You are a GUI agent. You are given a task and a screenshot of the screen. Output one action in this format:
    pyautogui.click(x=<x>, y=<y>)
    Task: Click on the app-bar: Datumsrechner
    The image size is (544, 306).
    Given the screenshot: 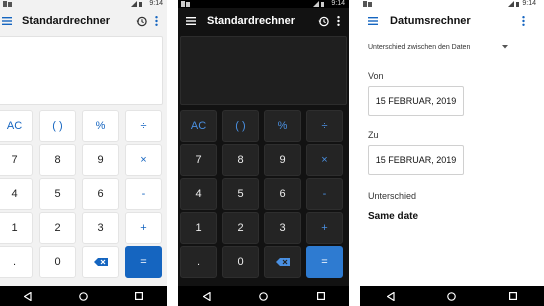 What is the action you would take?
    pyautogui.click(x=452, y=21)
    